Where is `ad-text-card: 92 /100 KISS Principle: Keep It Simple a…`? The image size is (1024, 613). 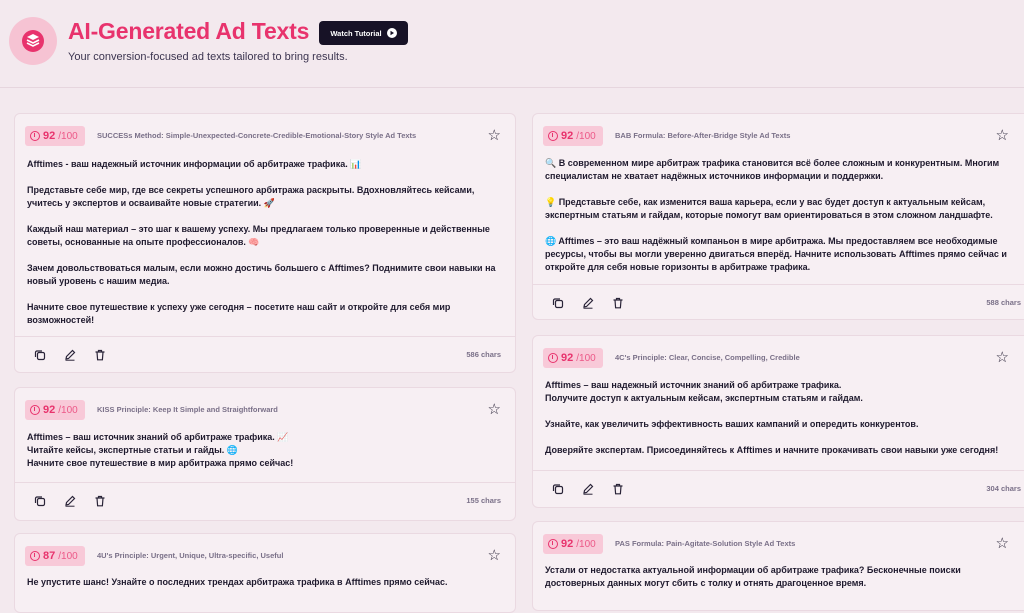 ad-text-card: 92 /100 KISS Principle: Keep It Simple a… is located at coordinates (265, 454).